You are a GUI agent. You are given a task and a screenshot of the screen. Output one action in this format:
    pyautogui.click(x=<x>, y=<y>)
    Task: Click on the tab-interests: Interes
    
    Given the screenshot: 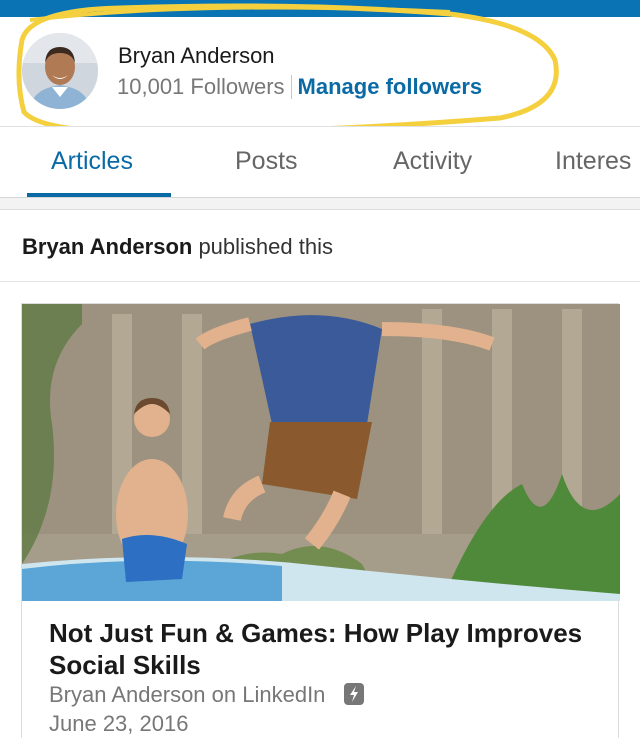 What is the action you would take?
    pyautogui.click(x=593, y=161)
    